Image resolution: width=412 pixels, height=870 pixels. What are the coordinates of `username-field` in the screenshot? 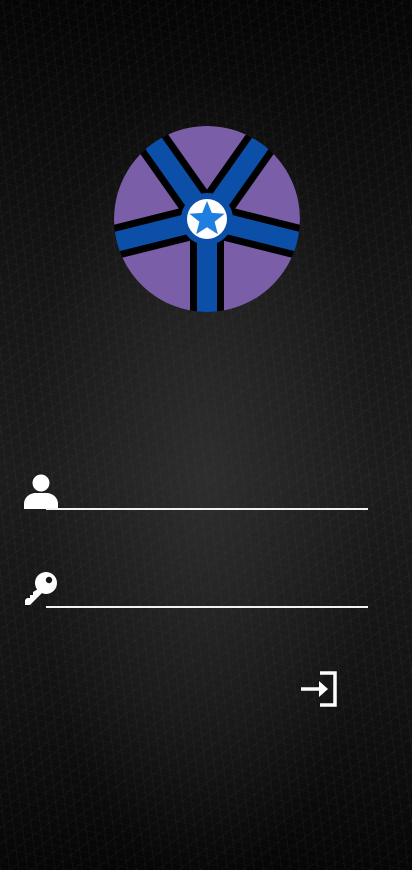 It's located at (195, 497).